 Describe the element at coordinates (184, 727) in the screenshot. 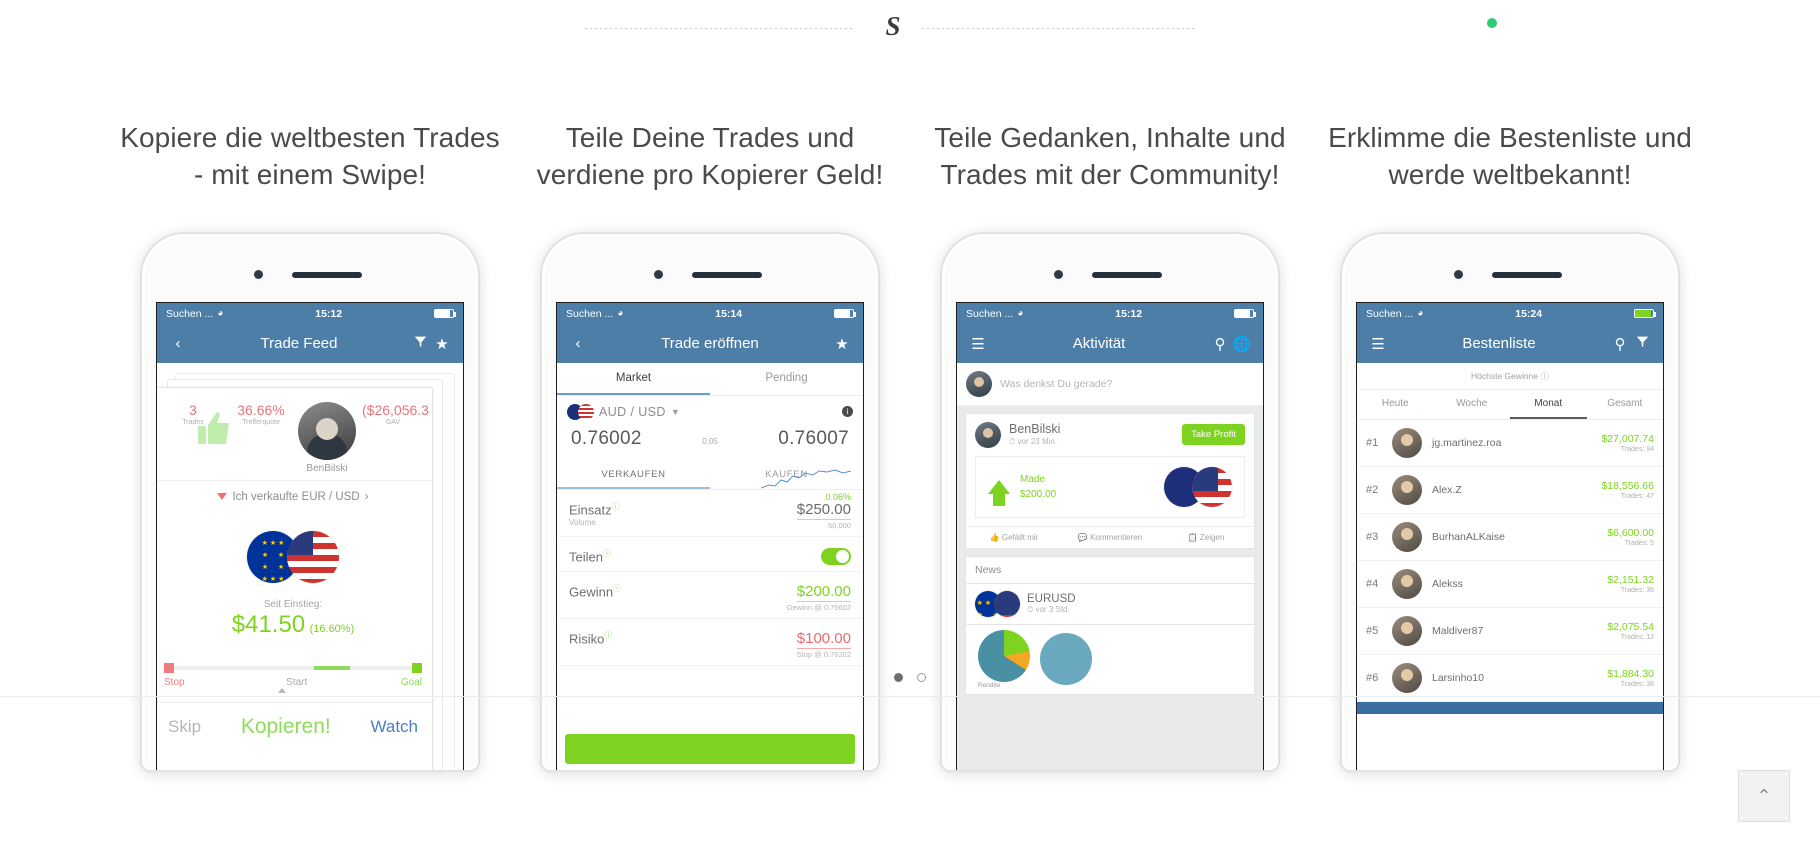

I see `skip-button: Skip` at that location.